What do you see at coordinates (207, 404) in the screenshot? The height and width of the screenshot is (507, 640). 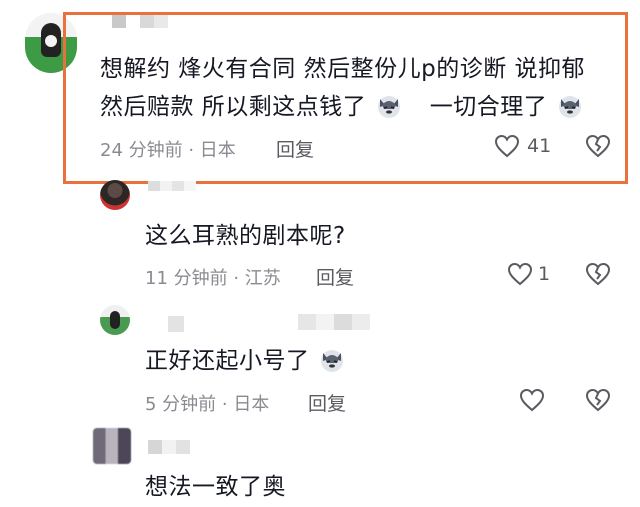 I see `comment-timestamp: 5 分钟前 · 日本` at bounding box center [207, 404].